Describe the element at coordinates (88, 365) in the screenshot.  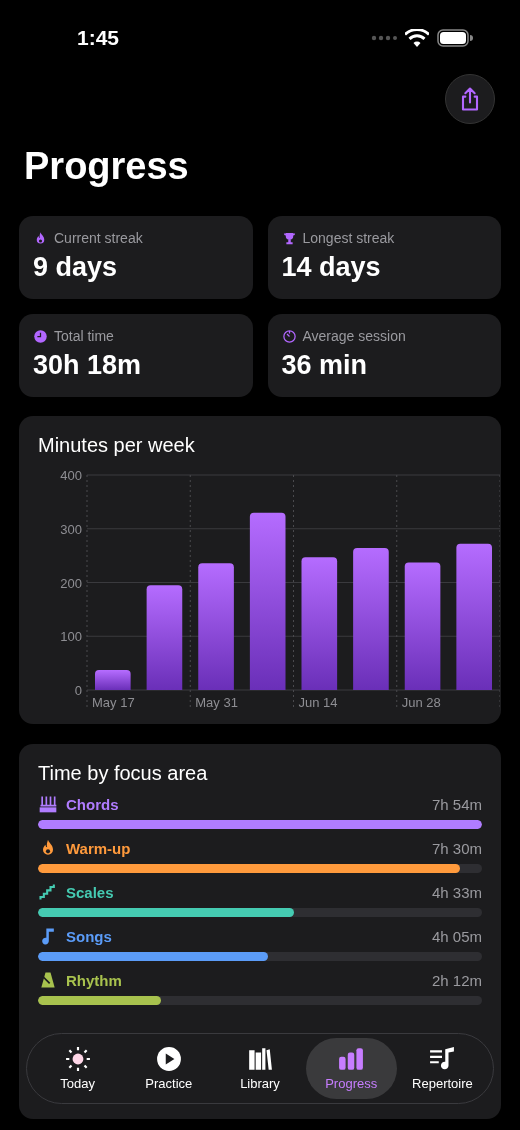
I see `stat-value: 30h 18m` at that location.